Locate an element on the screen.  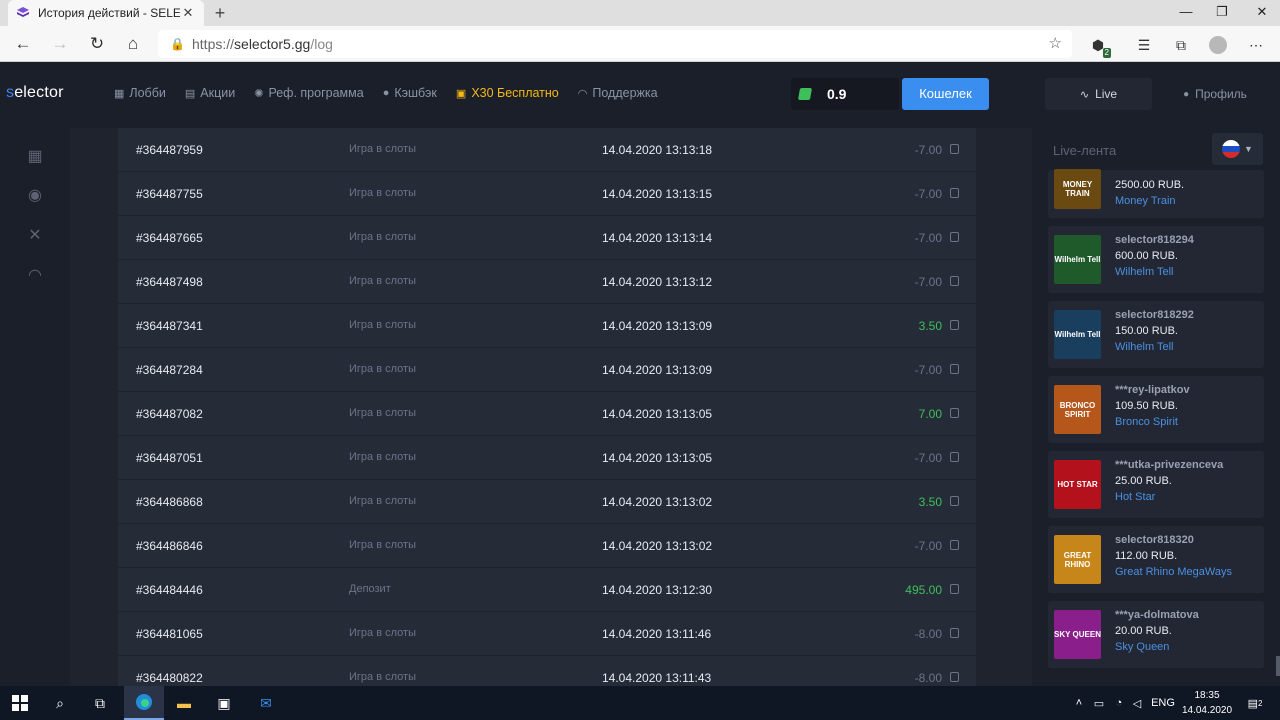
transaction-amount: 3.50 is located at coordinates (930, 502).